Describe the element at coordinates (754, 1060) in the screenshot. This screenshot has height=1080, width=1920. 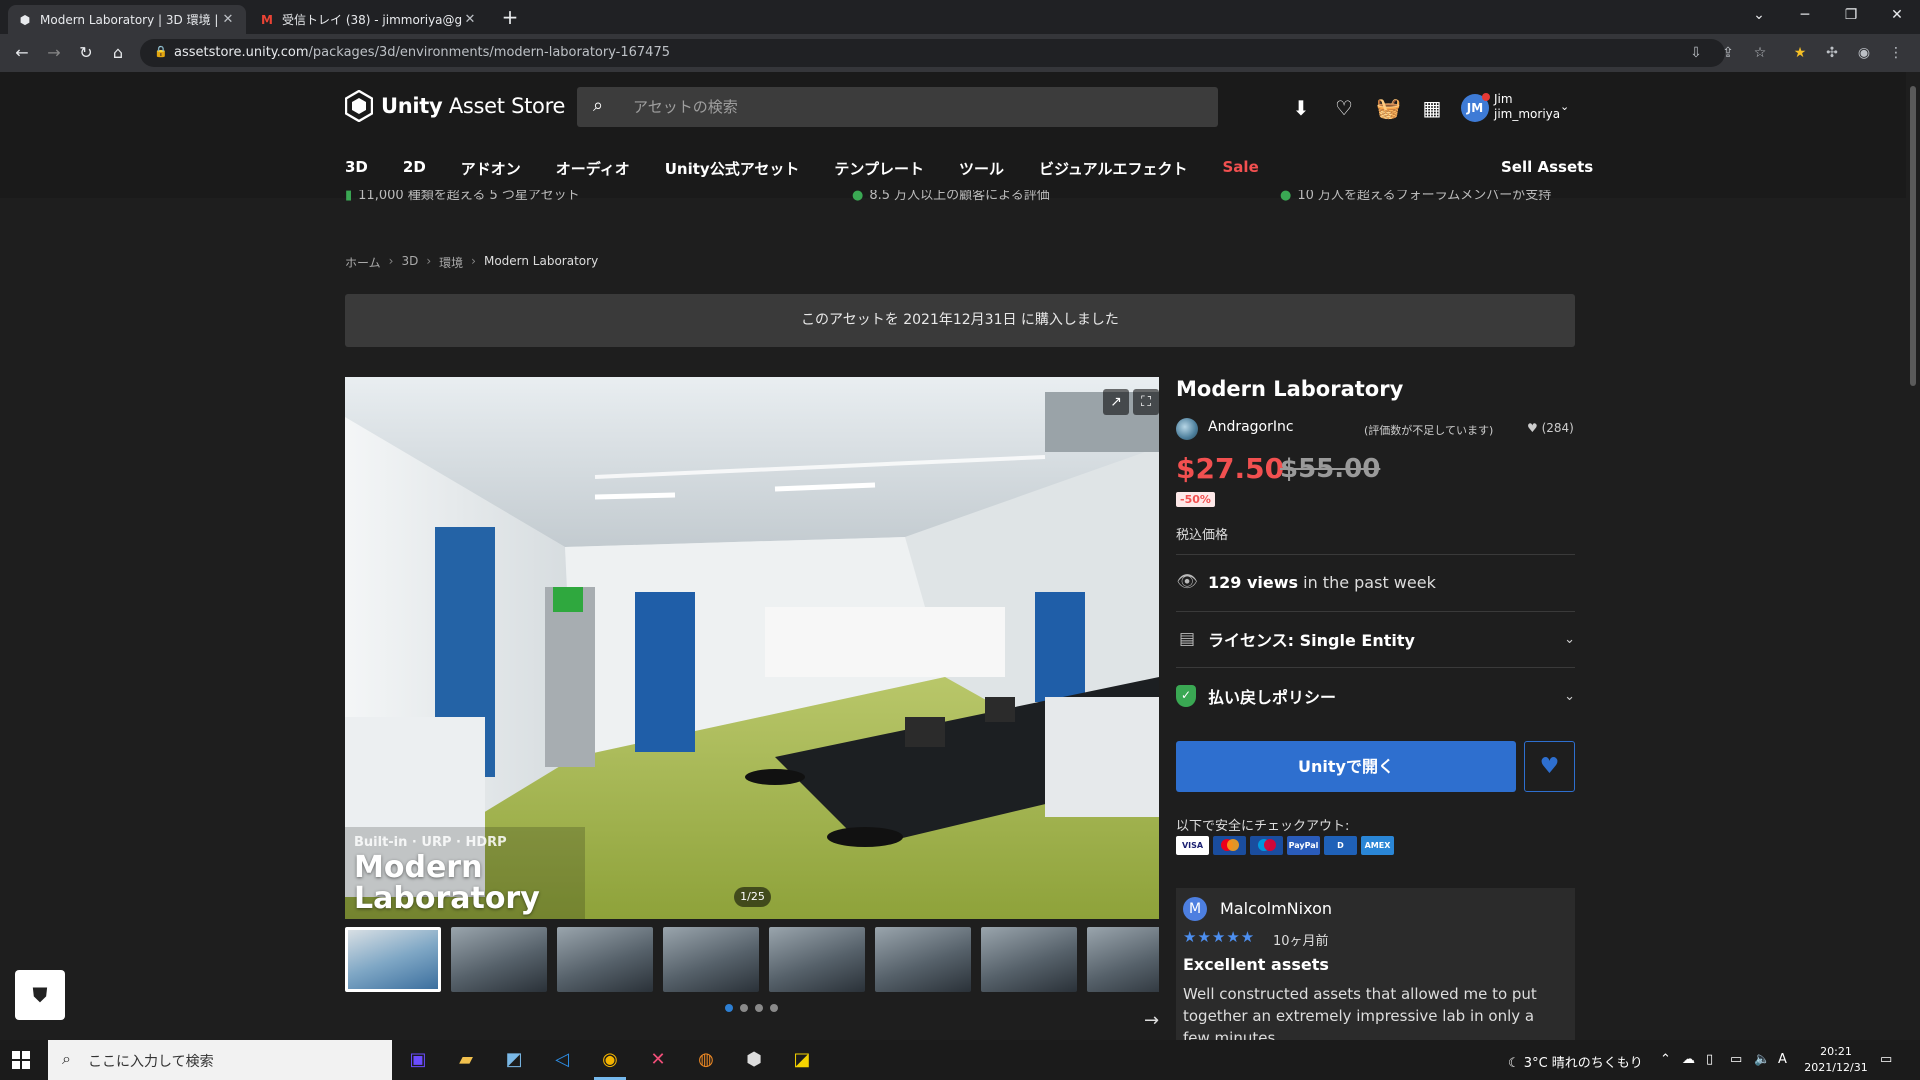
I see `unity-hub-icon: ⬢` at that location.